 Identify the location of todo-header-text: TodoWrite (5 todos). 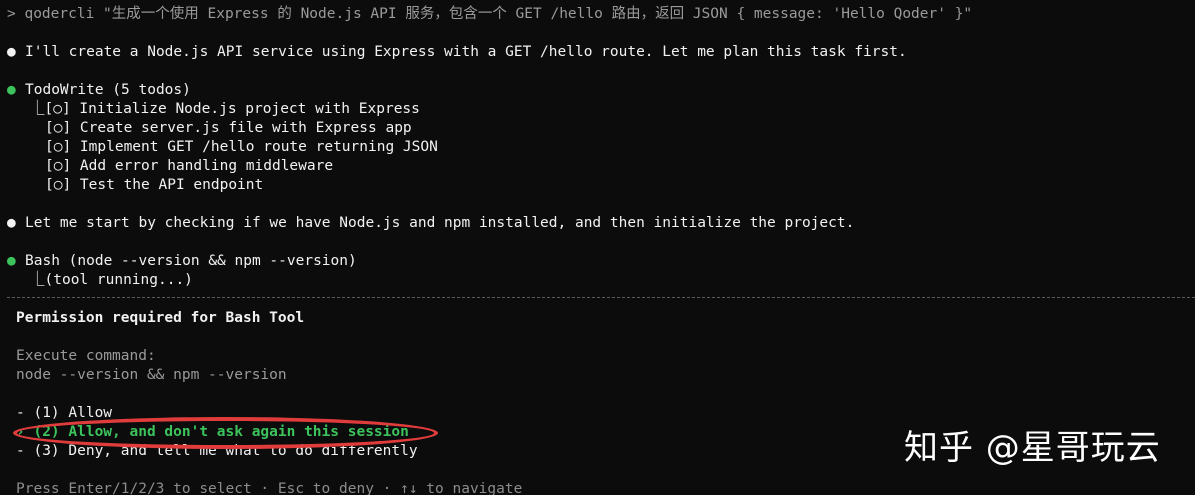
(108, 90).